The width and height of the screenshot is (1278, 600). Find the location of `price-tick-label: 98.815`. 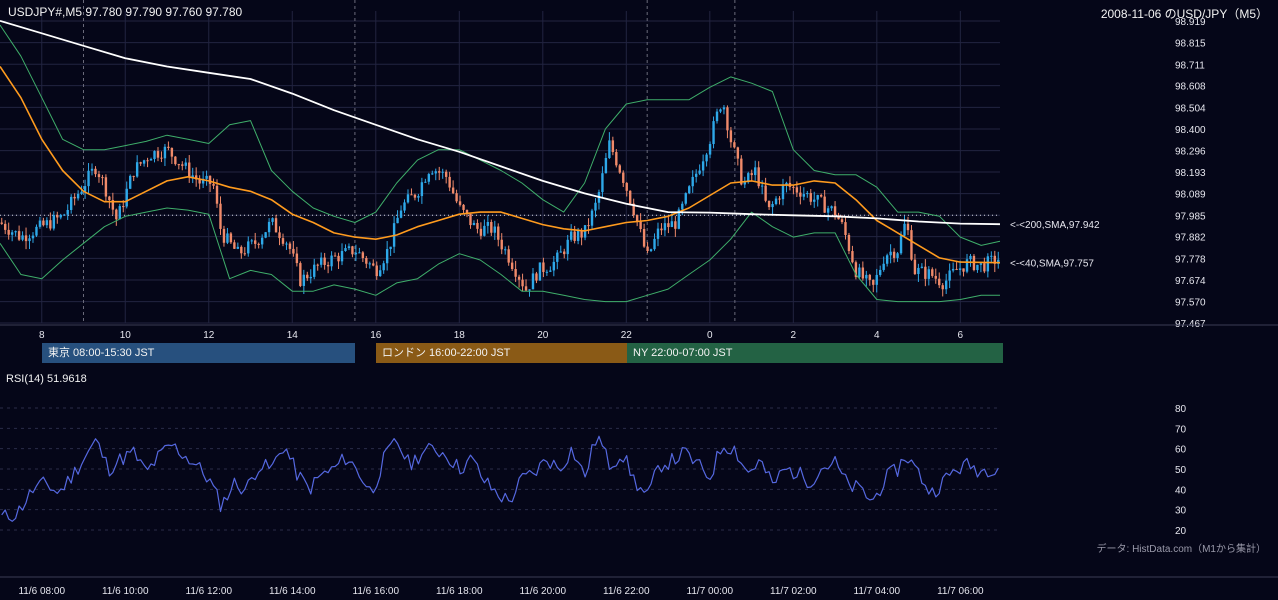

price-tick-label: 98.815 is located at coordinates (1190, 44).